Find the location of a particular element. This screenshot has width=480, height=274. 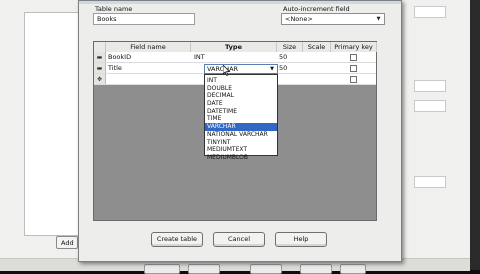

table-name-label: Table name is located at coordinates (114, 9).